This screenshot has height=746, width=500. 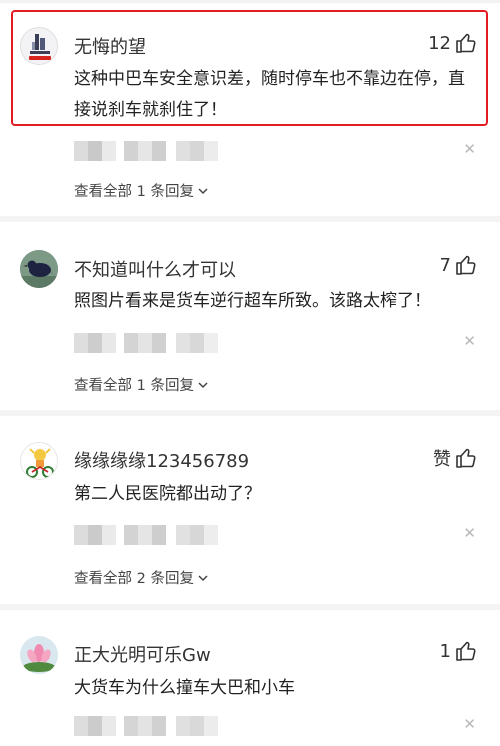 I want to click on like-count: 1, so click(x=445, y=651).